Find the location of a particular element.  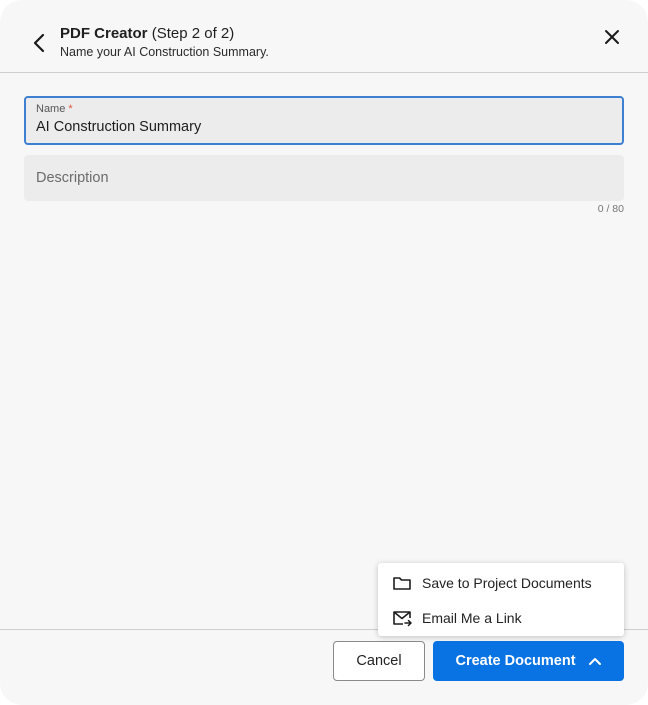

menu-item-save-to-project-documents: Save to Project Documents is located at coordinates (501, 583).